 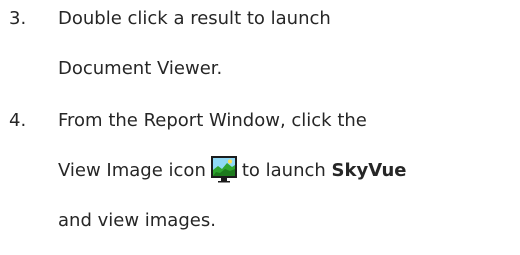 I want to click on step-4-line-2-suffix: to launch, so click(x=286, y=170).